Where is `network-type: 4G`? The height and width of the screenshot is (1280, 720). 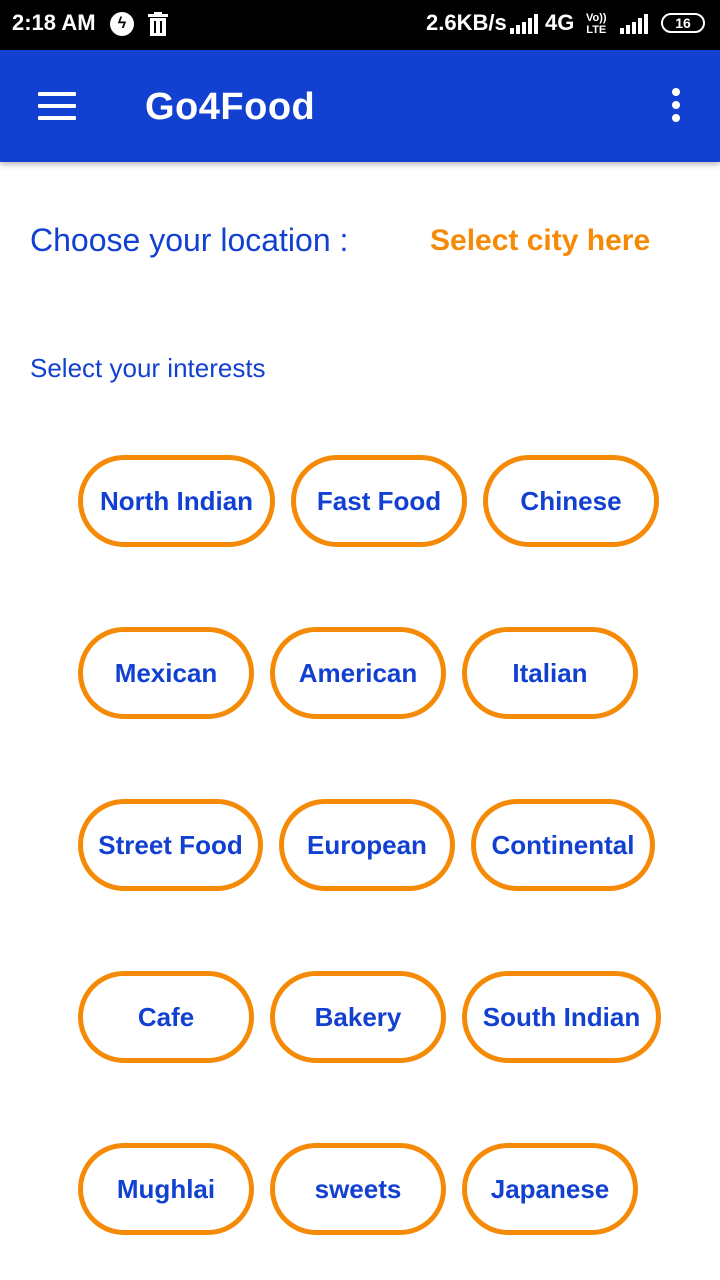 network-type: 4G is located at coordinates (560, 22).